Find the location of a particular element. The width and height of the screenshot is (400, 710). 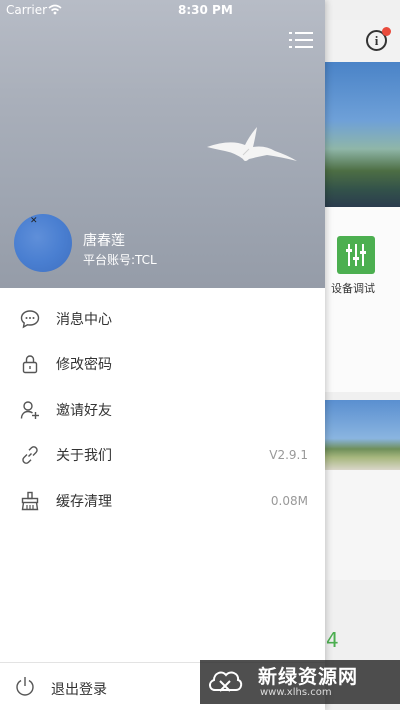

broom-icon is located at coordinates (30, 500).